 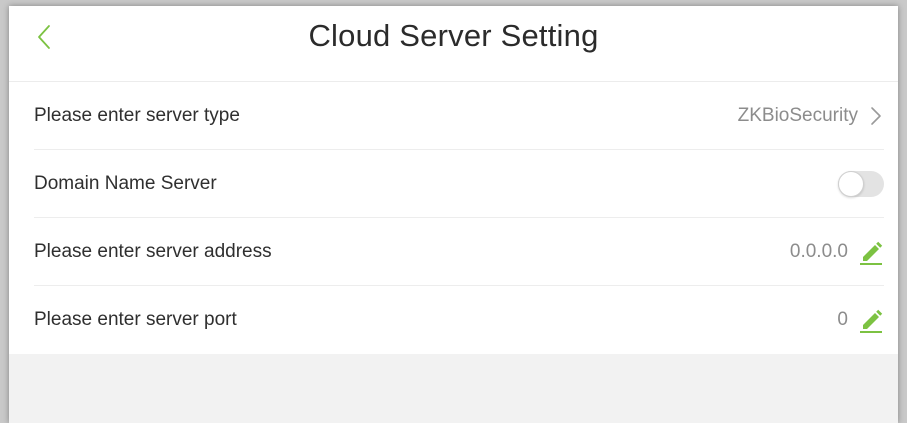 What do you see at coordinates (818, 251) in the screenshot?
I see `server-address-value: 0.0.0.0` at bounding box center [818, 251].